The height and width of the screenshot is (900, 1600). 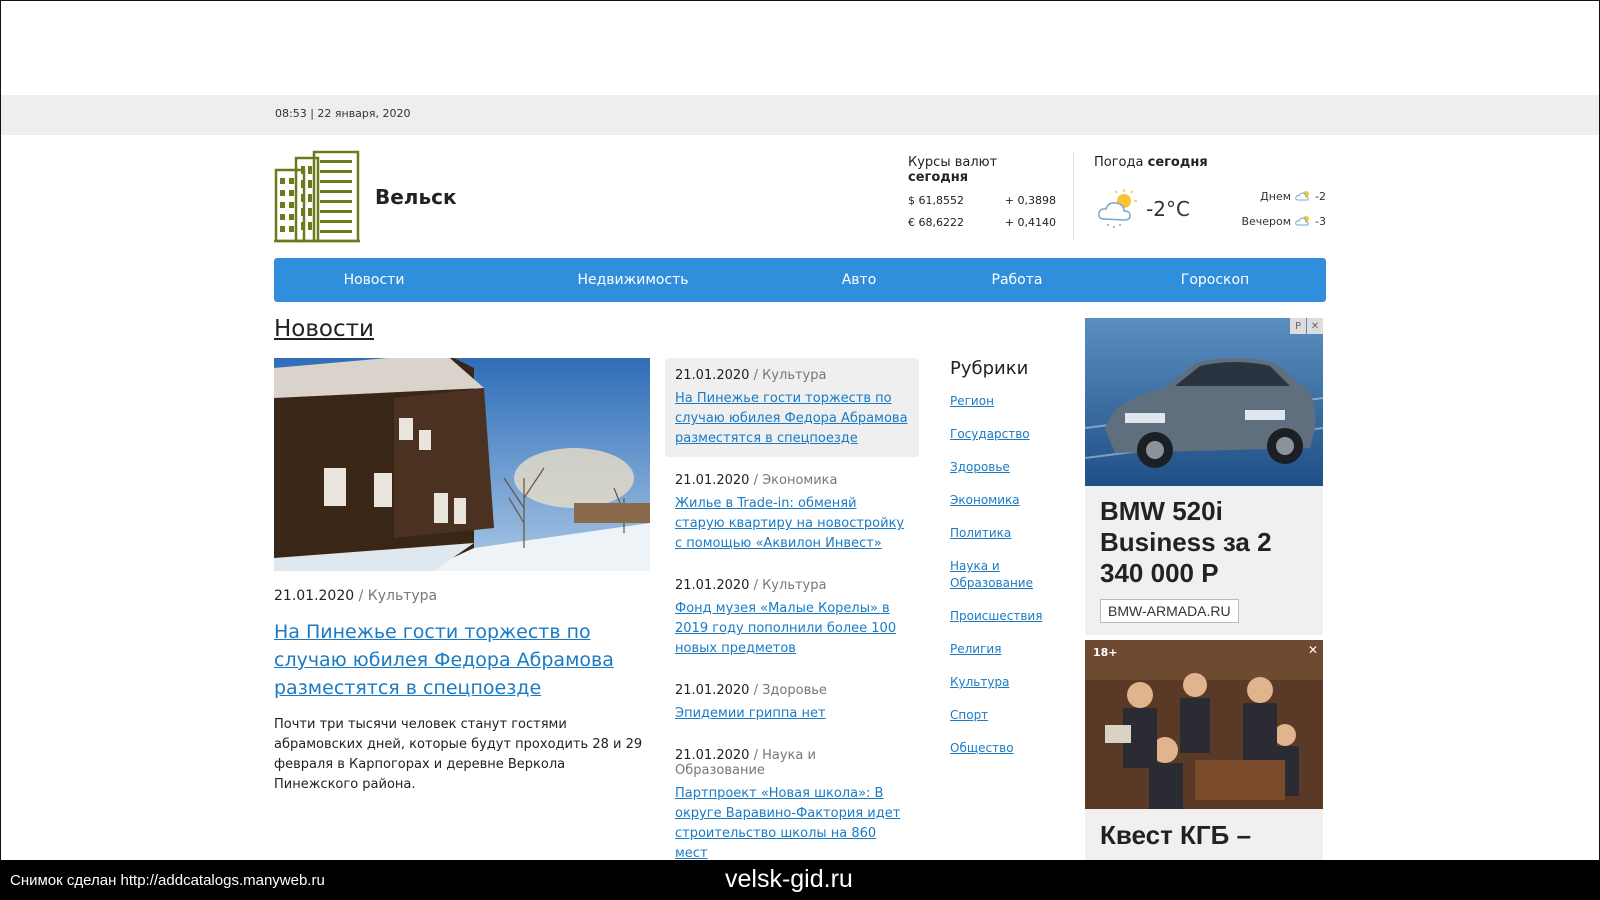 What do you see at coordinates (1005, 715) in the screenshot?
I see `rubric-link: Спорт` at bounding box center [1005, 715].